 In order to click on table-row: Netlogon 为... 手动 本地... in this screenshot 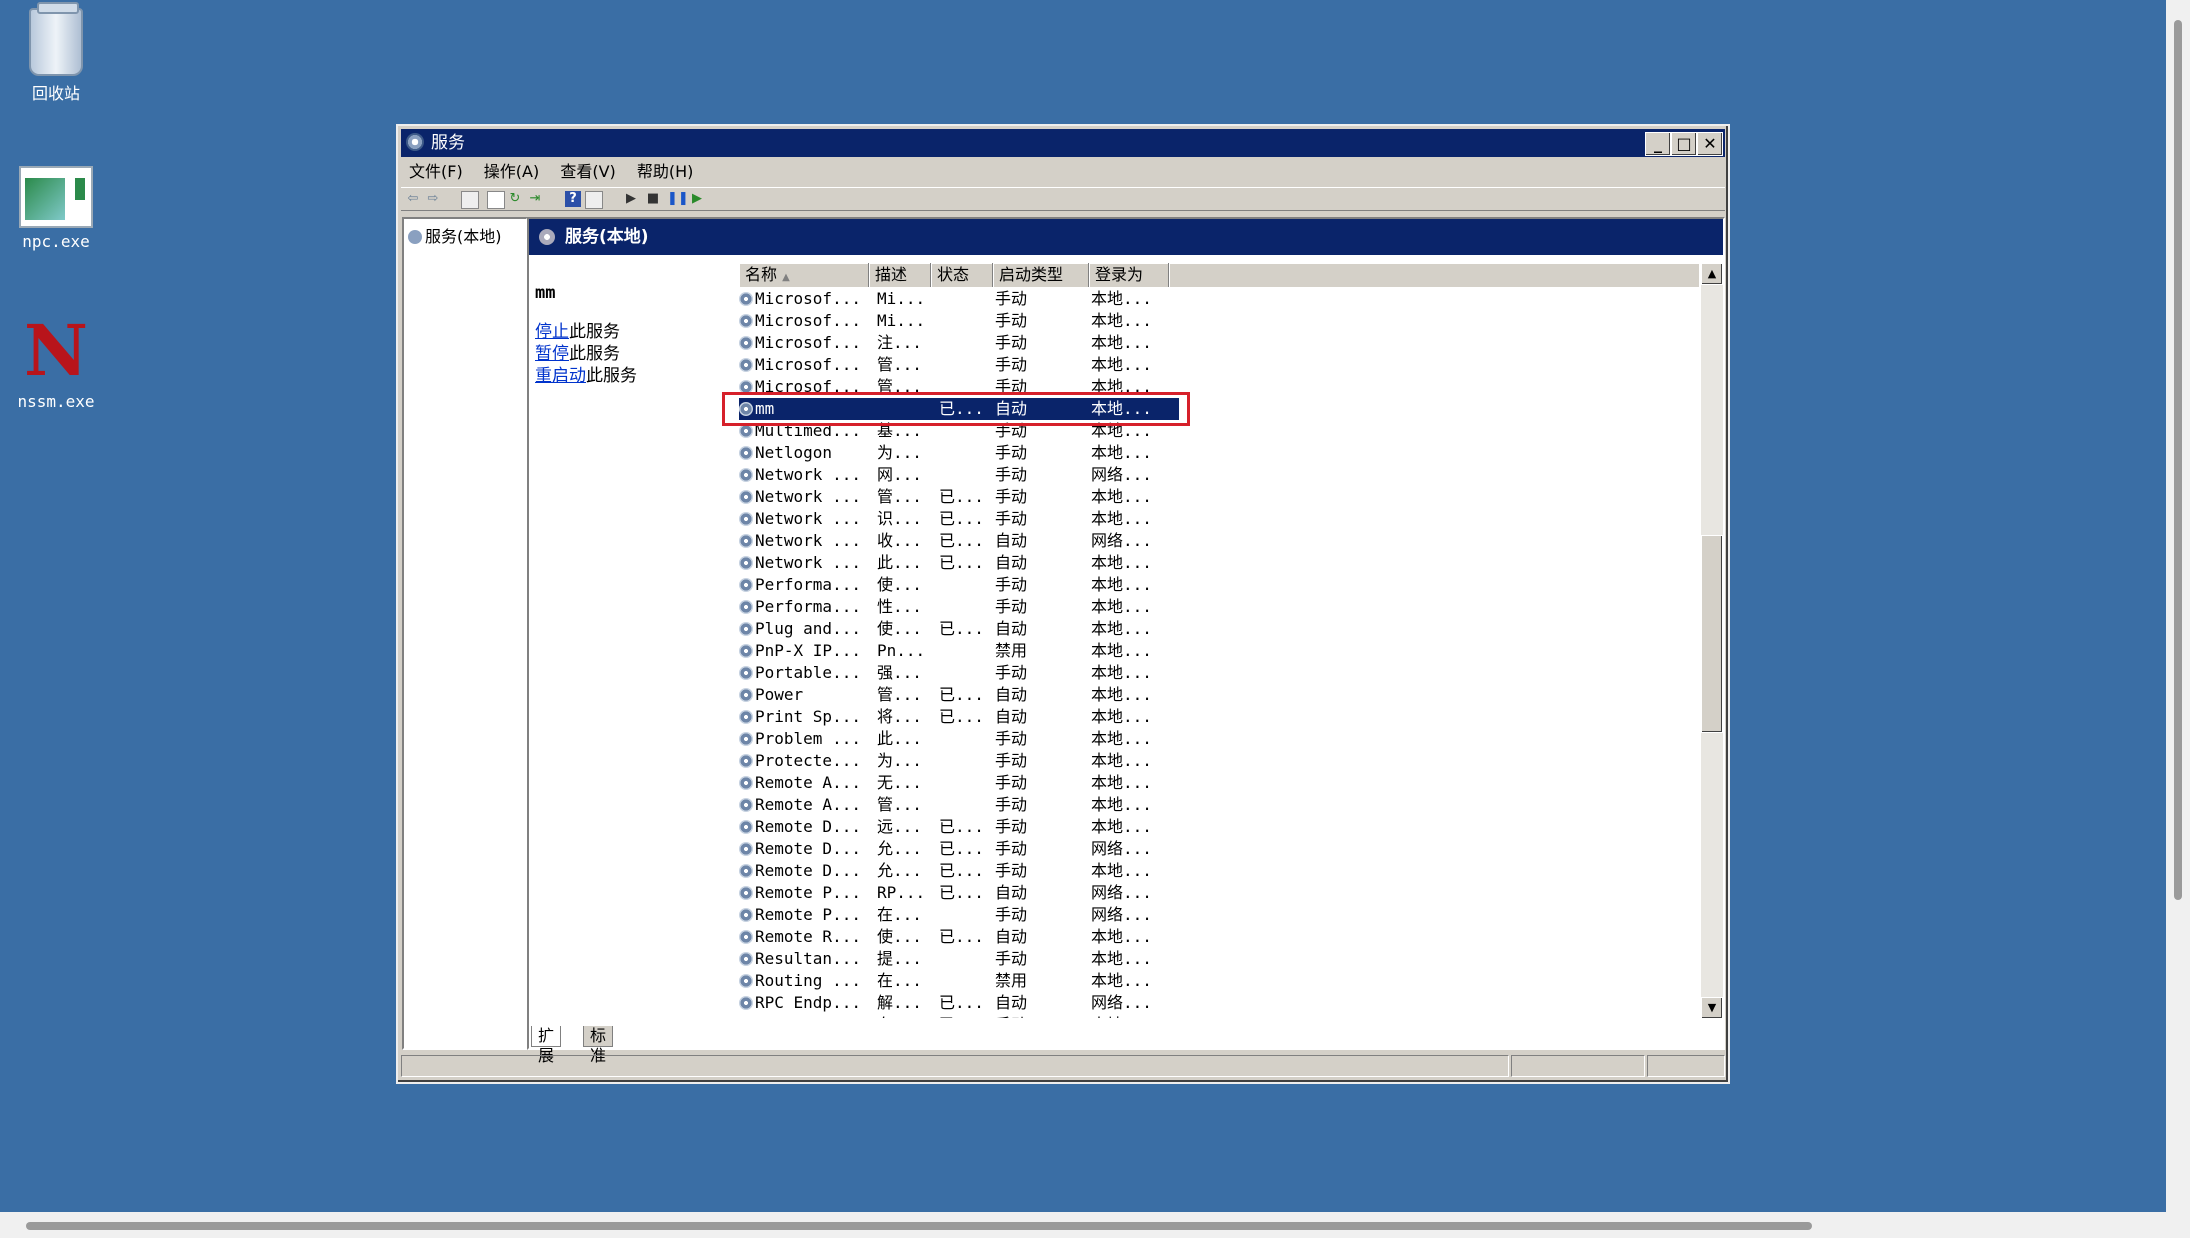, I will do `click(959, 453)`.